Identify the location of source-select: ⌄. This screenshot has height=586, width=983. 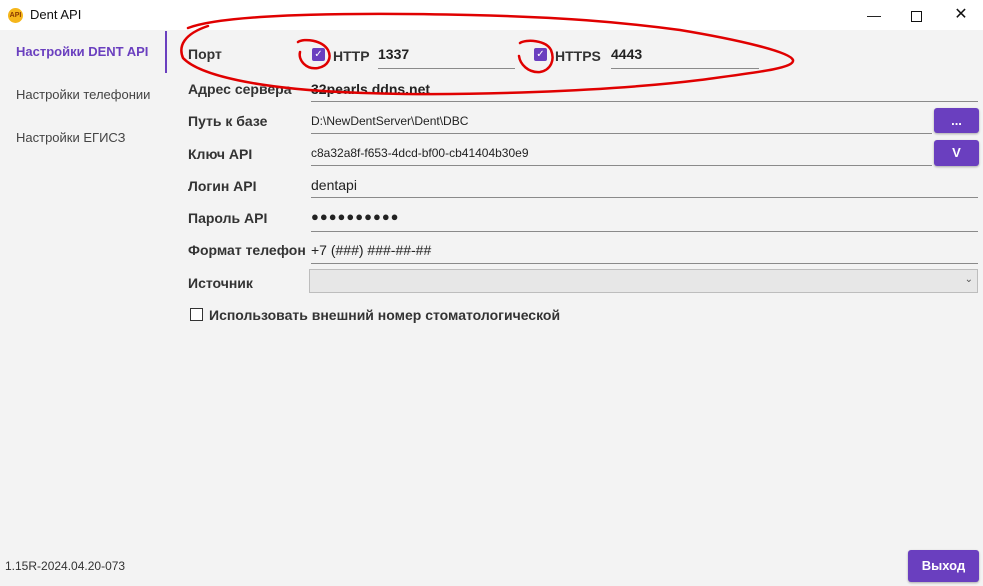
(643, 281).